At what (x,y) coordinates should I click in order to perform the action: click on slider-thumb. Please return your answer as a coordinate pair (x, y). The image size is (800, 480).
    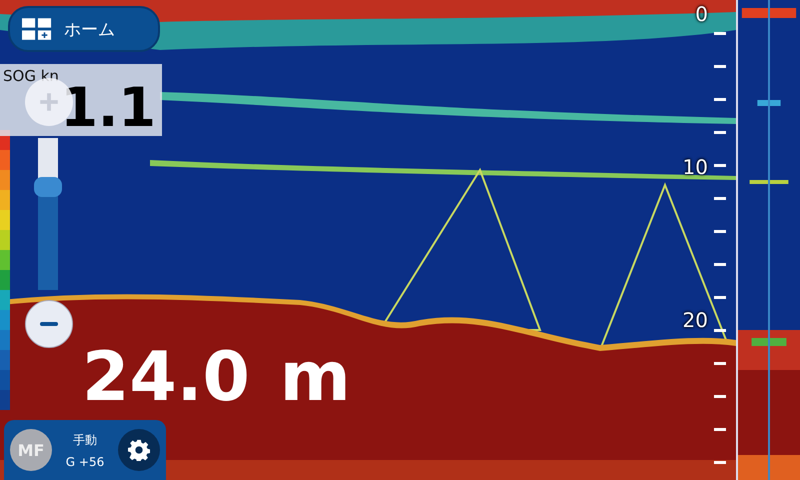
    Looking at the image, I should click on (48, 186).